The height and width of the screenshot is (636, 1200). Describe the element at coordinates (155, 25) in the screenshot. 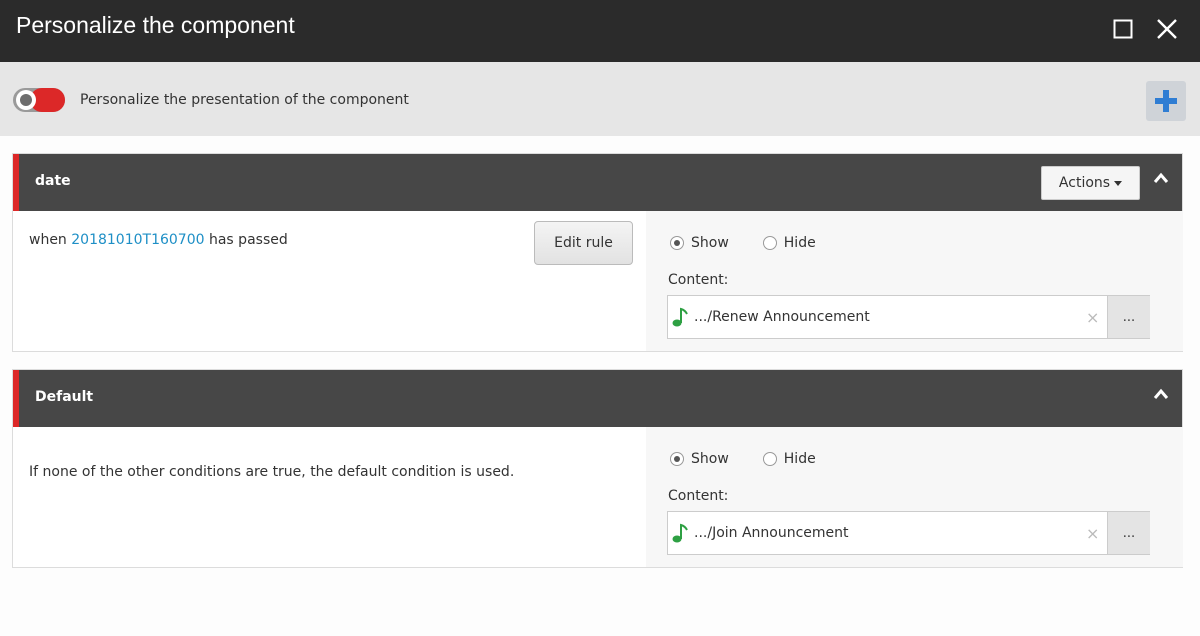

I see `dialog-title: Personalize the component` at that location.